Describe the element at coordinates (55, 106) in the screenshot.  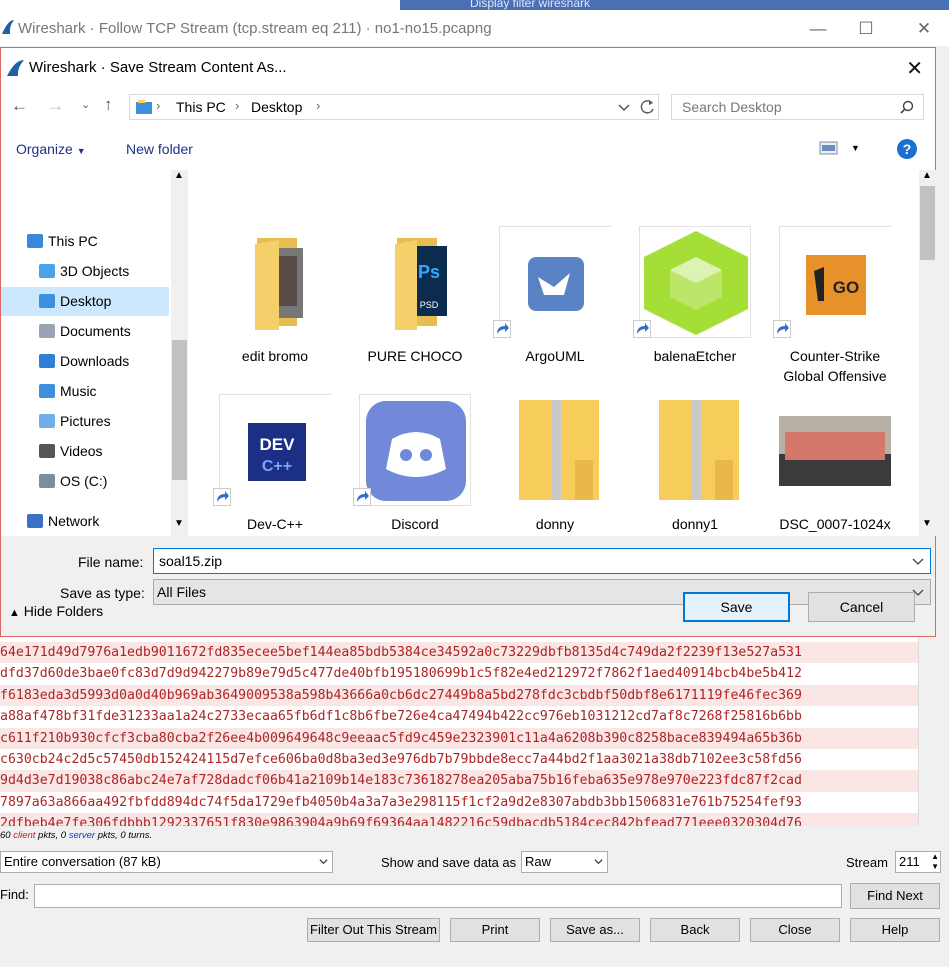
I see `forward-arrow-icon: →` at that location.